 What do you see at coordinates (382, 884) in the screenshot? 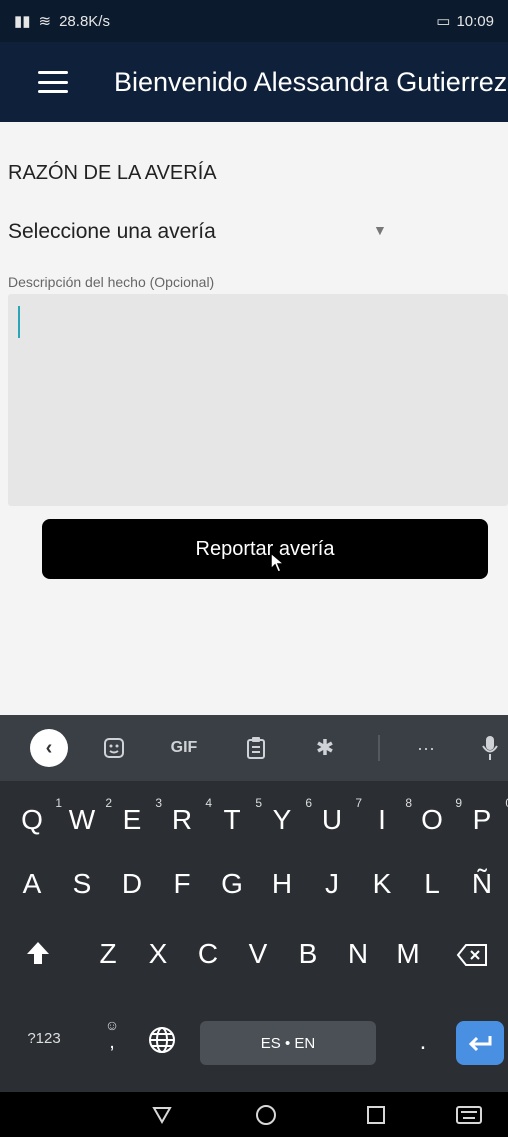
I see `key-k: K` at bounding box center [382, 884].